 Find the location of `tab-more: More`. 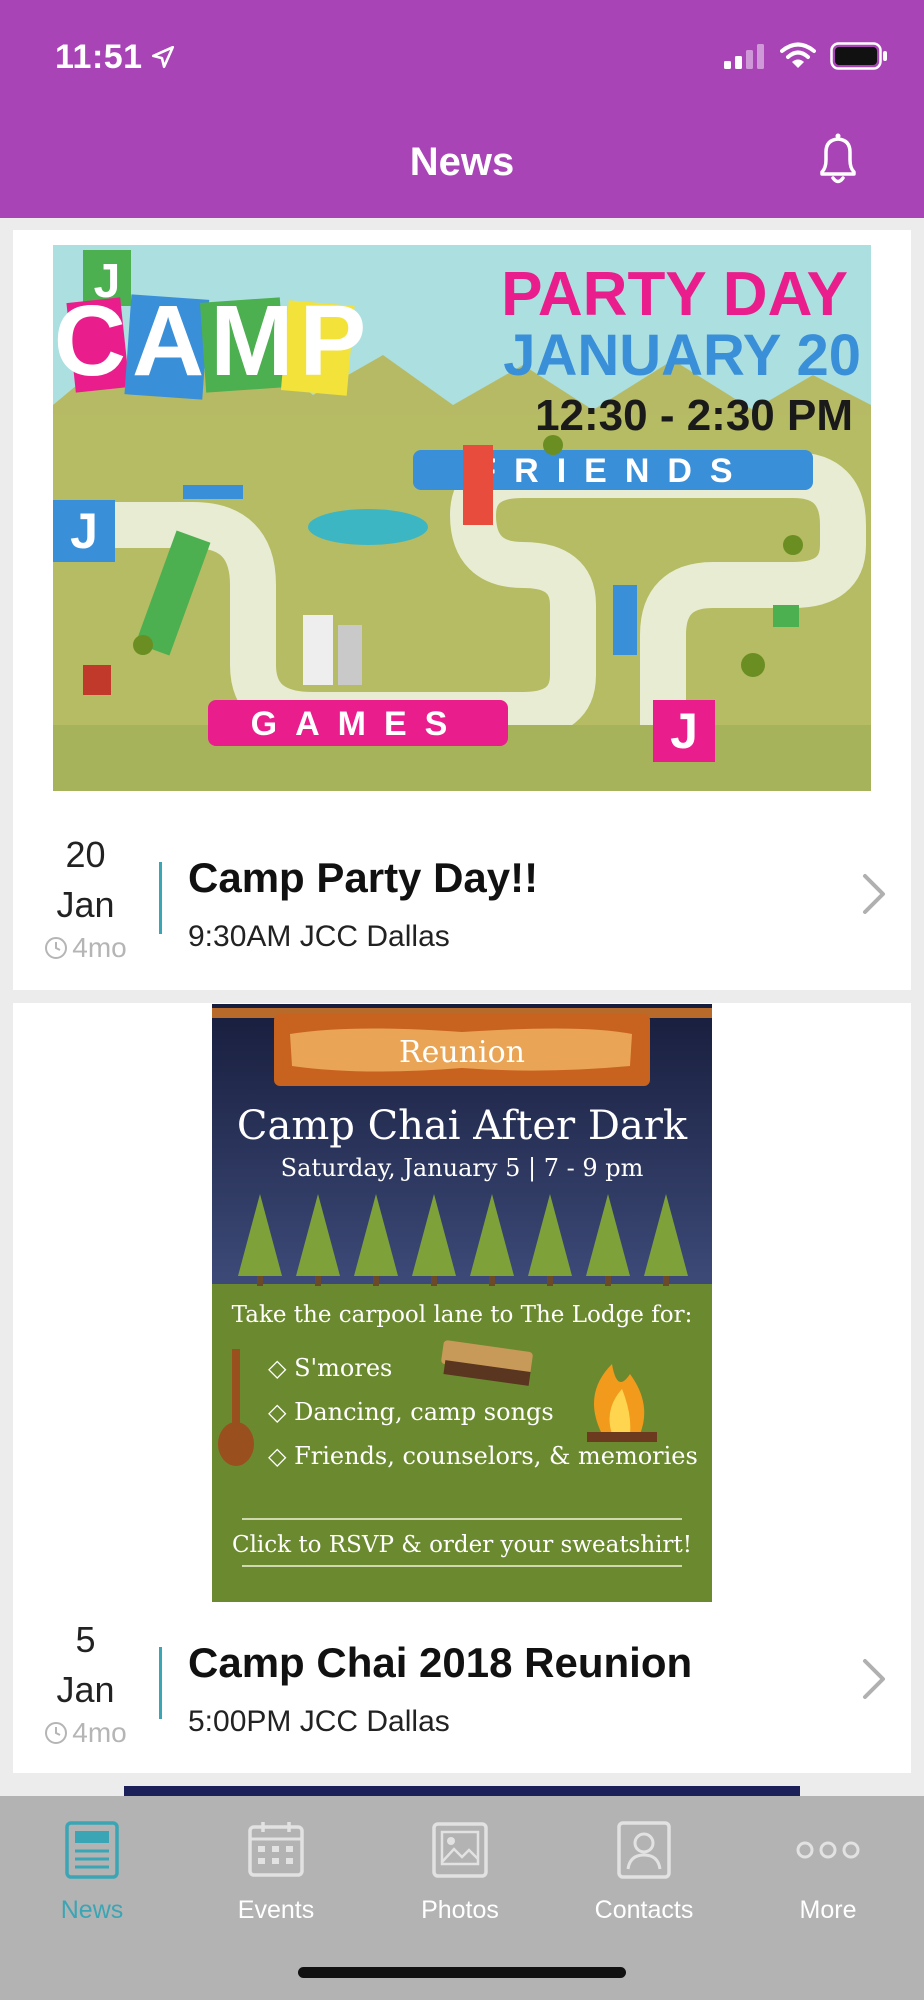

tab-more: More is located at coordinates (828, 1869).